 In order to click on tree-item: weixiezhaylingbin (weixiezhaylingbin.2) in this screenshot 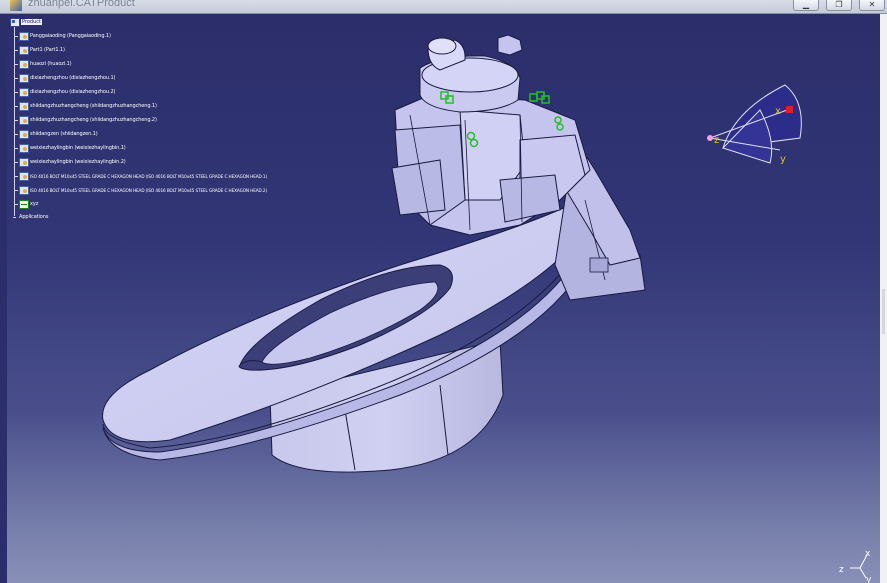, I will do `click(70, 162)`.